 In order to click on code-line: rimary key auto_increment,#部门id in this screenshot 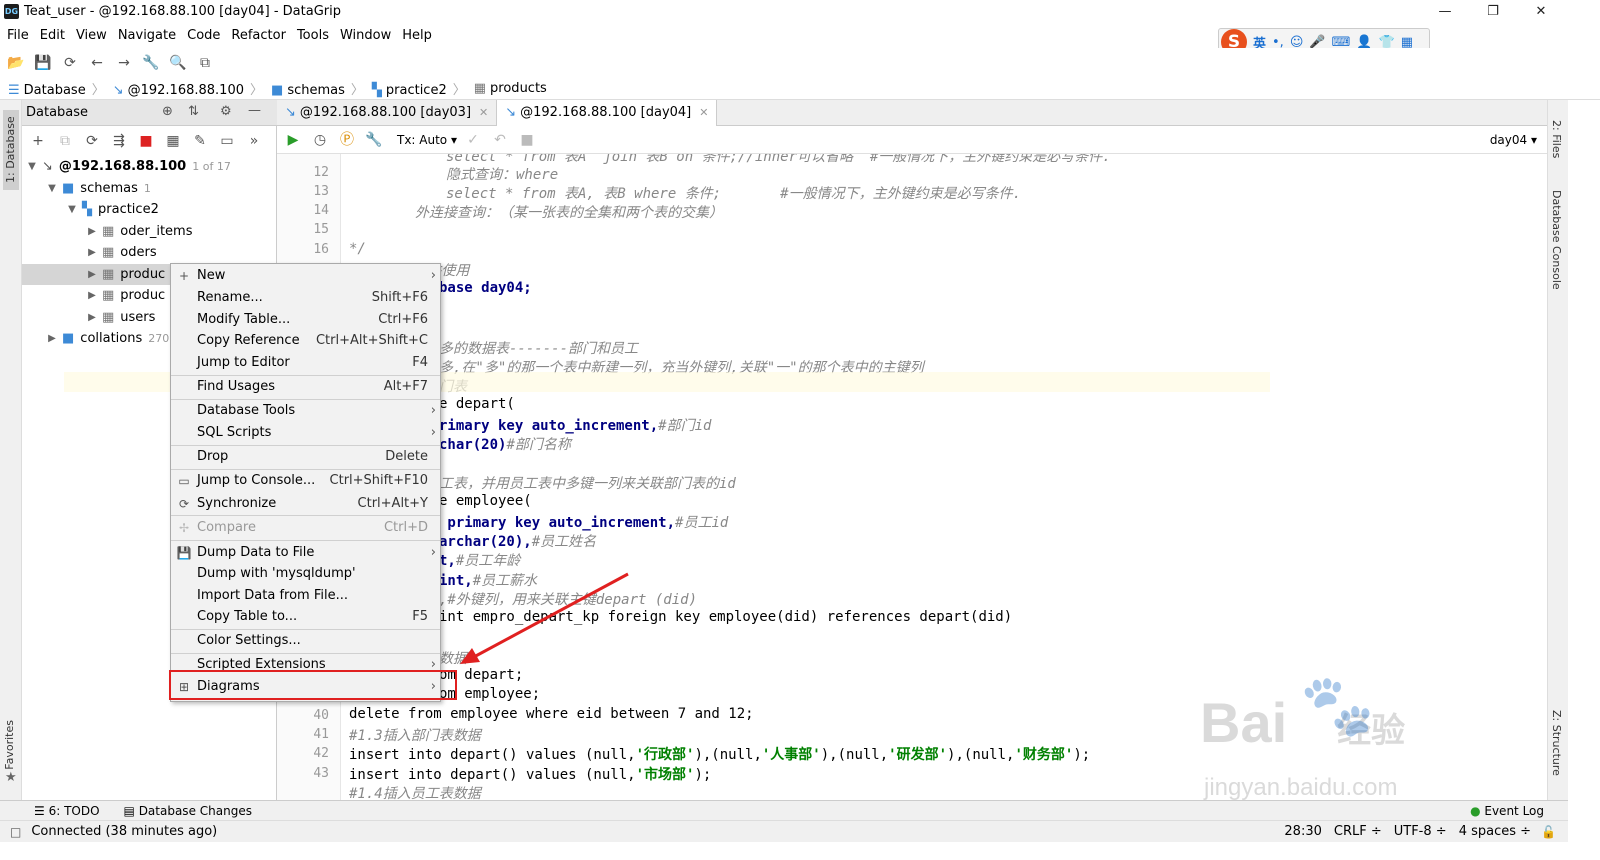, I will do `click(575, 426)`.